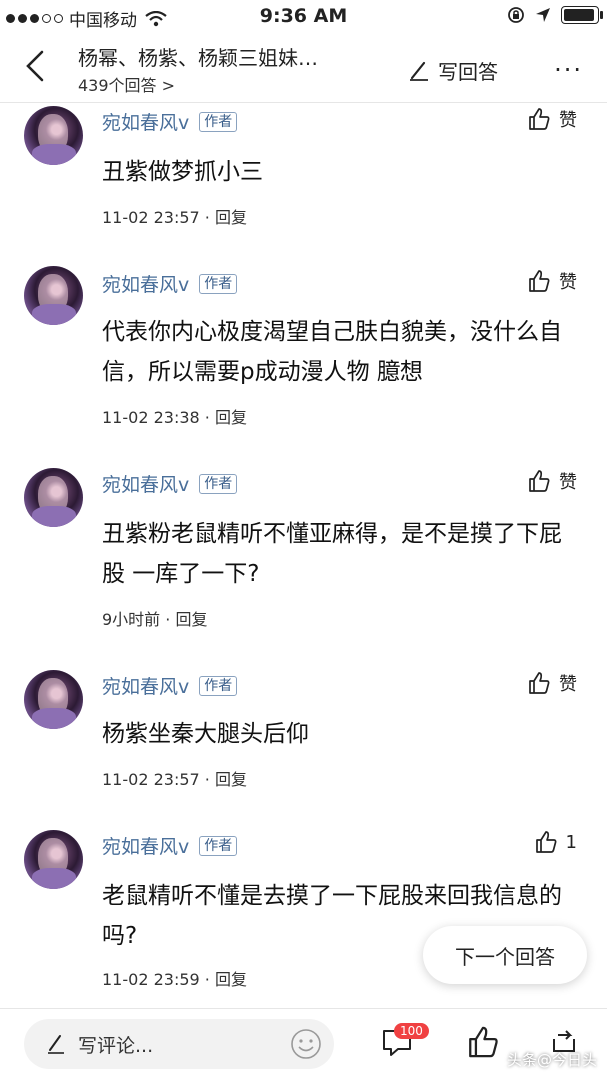  I want to click on comment-text: 杨紫坐秦大腿头后仰, so click(205, 734).